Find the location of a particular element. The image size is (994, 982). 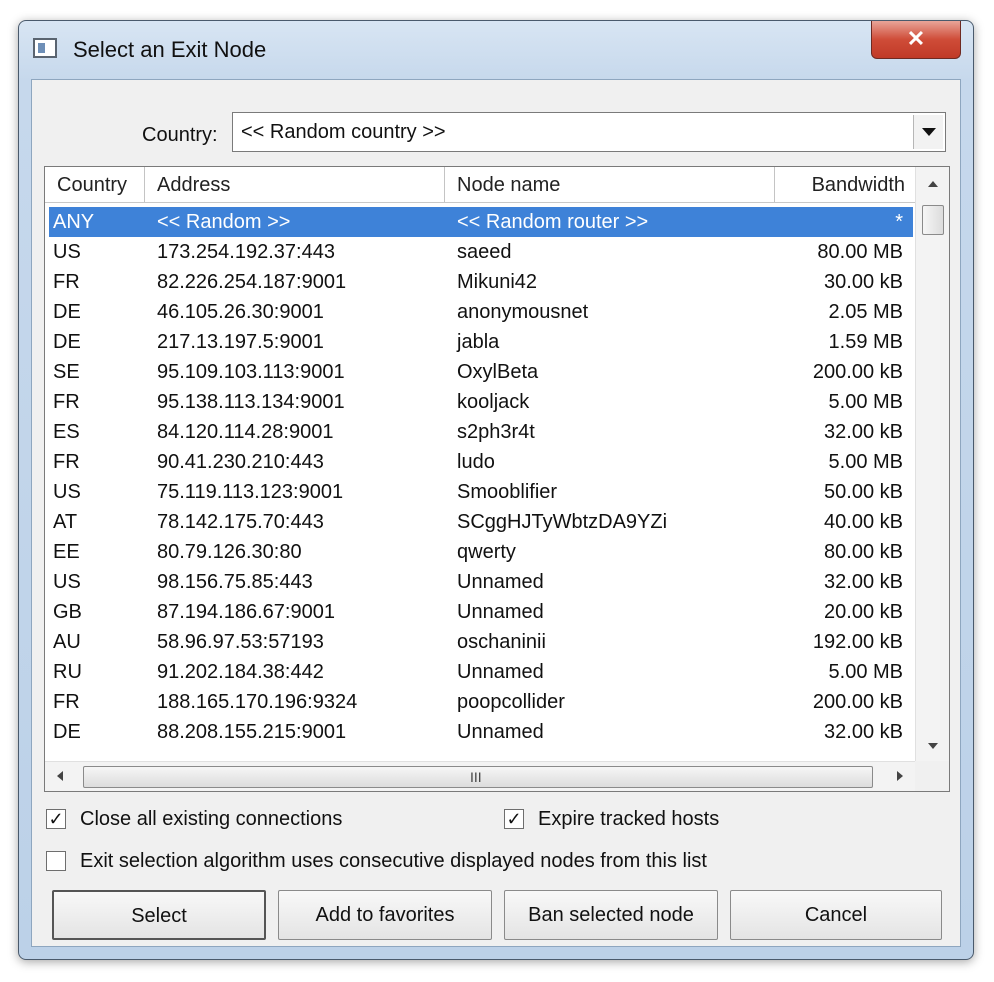

cell-node-name: Mikuni42 is located at coordinates (497, 282).